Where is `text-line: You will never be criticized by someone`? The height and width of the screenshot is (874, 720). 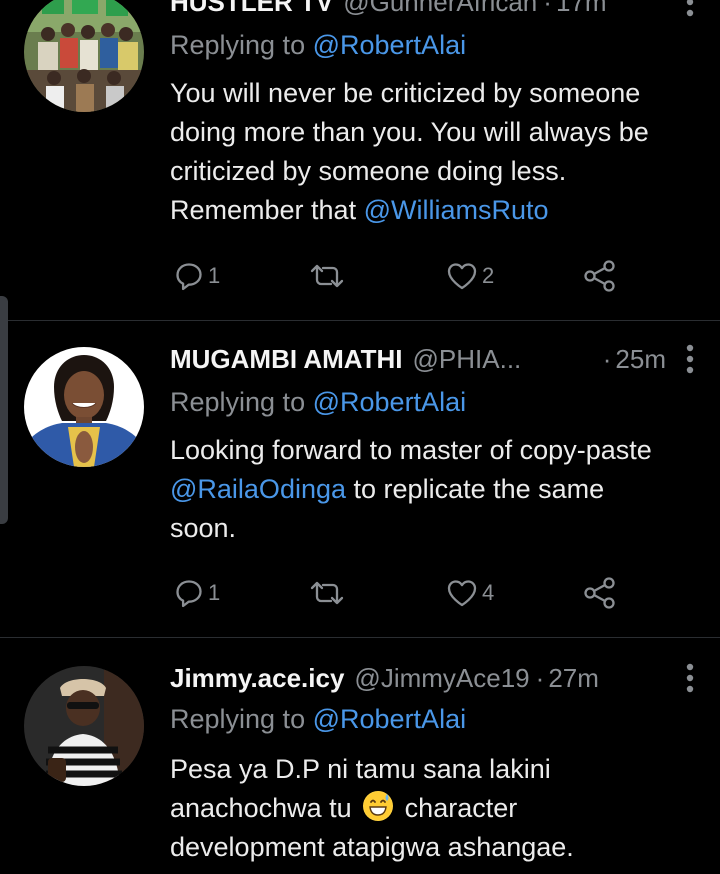
text-line: You will never be criticized by someone is located at coordinates (405, 93).